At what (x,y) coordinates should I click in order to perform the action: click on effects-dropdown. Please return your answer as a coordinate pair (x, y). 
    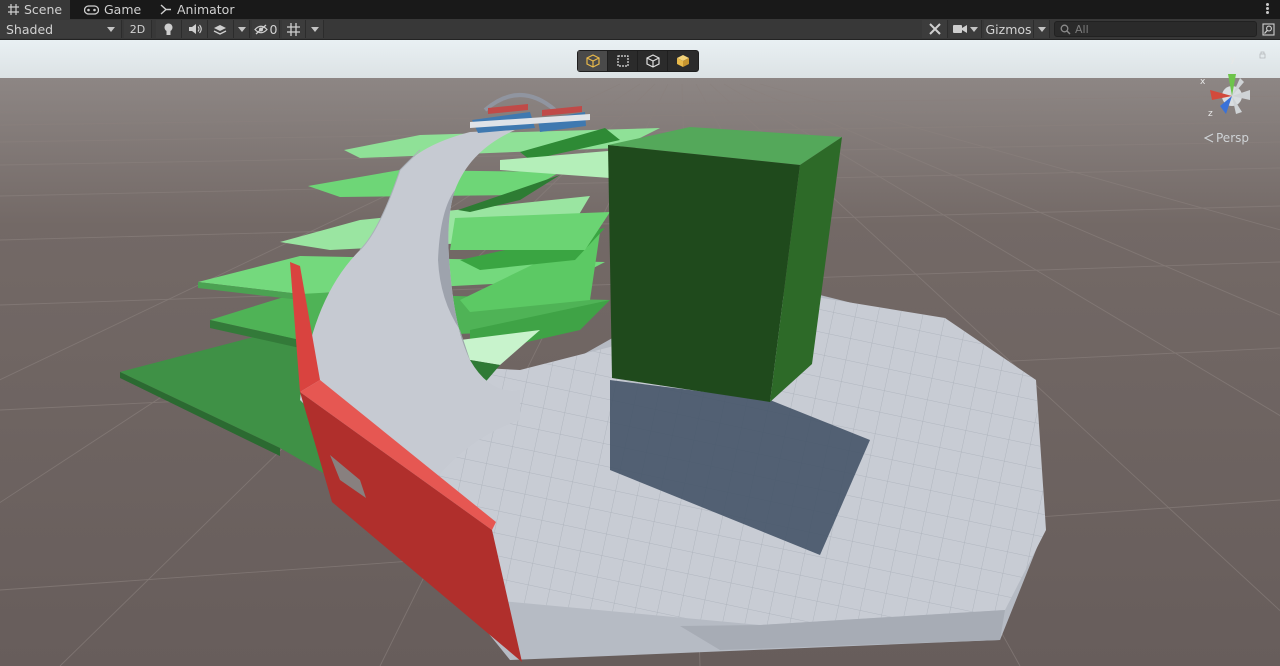
    Looking at the image, I should click on (242, 29).